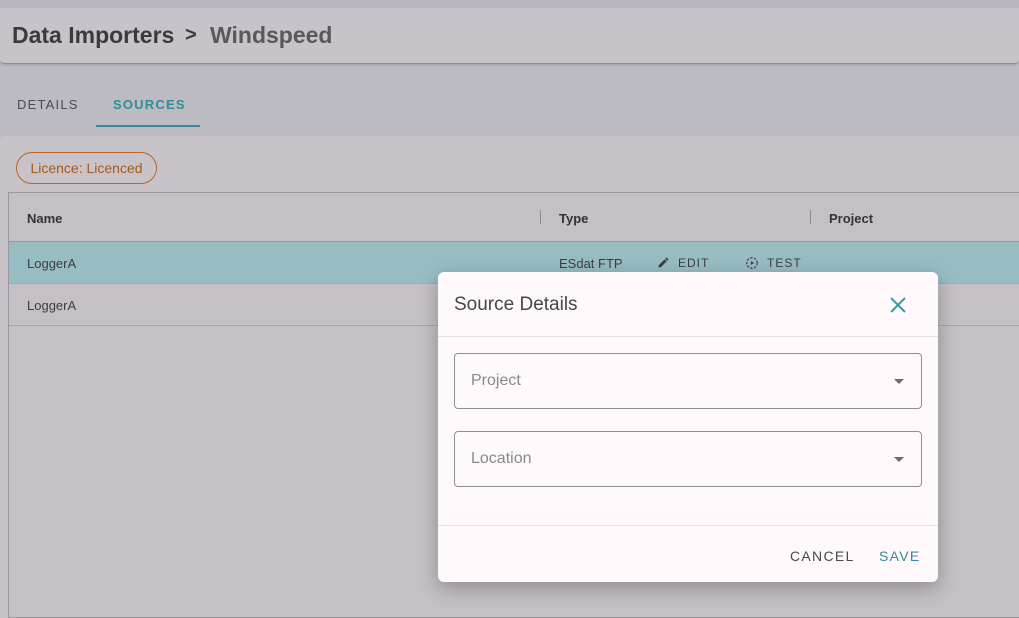  Describe the element at coordinates (149, 104) in the screenshot. I see `tab-sources: SOURCES` at that location.